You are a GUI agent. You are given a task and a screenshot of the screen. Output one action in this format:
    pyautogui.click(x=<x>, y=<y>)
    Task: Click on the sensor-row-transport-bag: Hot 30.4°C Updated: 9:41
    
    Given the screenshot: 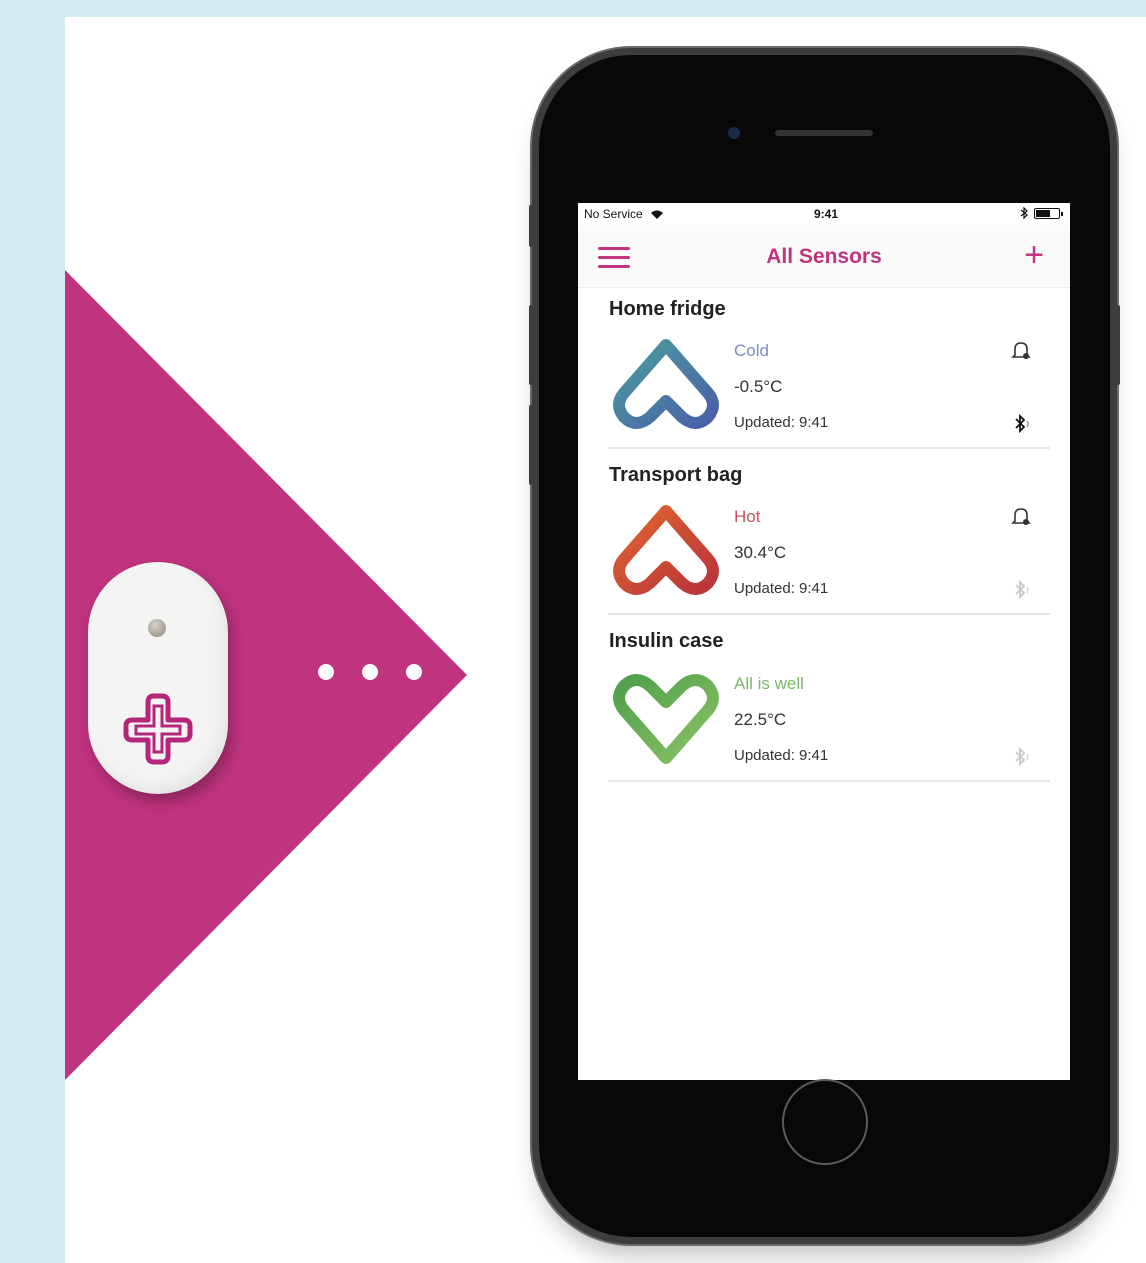 What is the action you would take?
    pyautogui.click(x=829, y=559)
    